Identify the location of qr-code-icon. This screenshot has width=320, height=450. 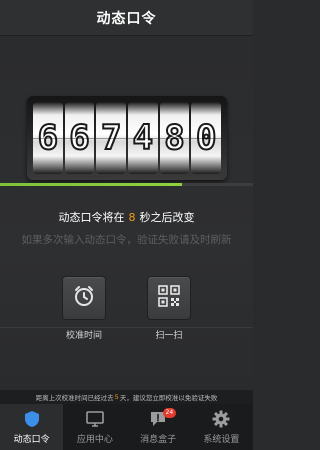
(169, 298).